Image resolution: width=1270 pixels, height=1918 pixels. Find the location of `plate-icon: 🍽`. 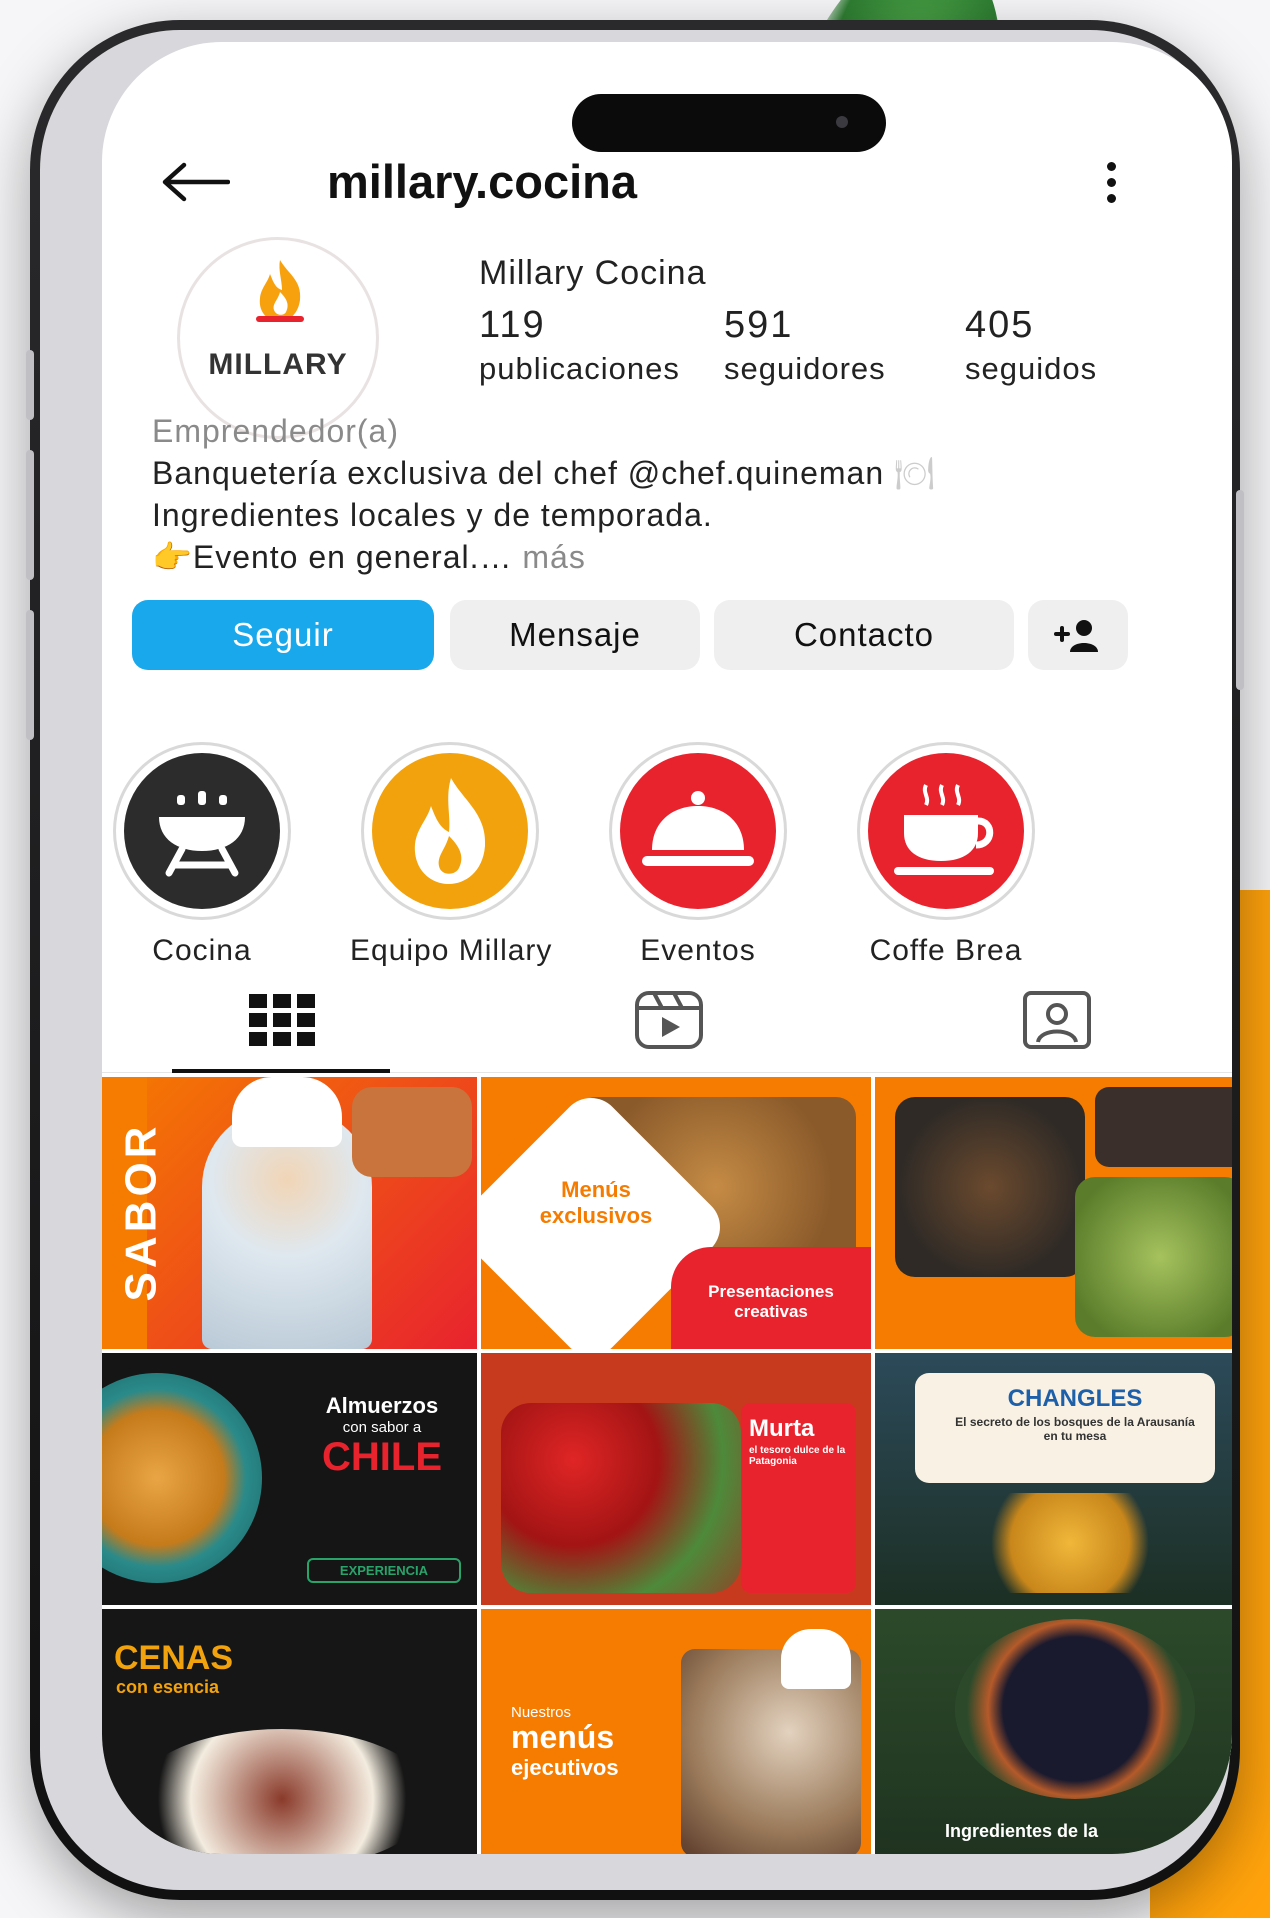

plate-icon: 🍽 is located at coordinates (915, 473).